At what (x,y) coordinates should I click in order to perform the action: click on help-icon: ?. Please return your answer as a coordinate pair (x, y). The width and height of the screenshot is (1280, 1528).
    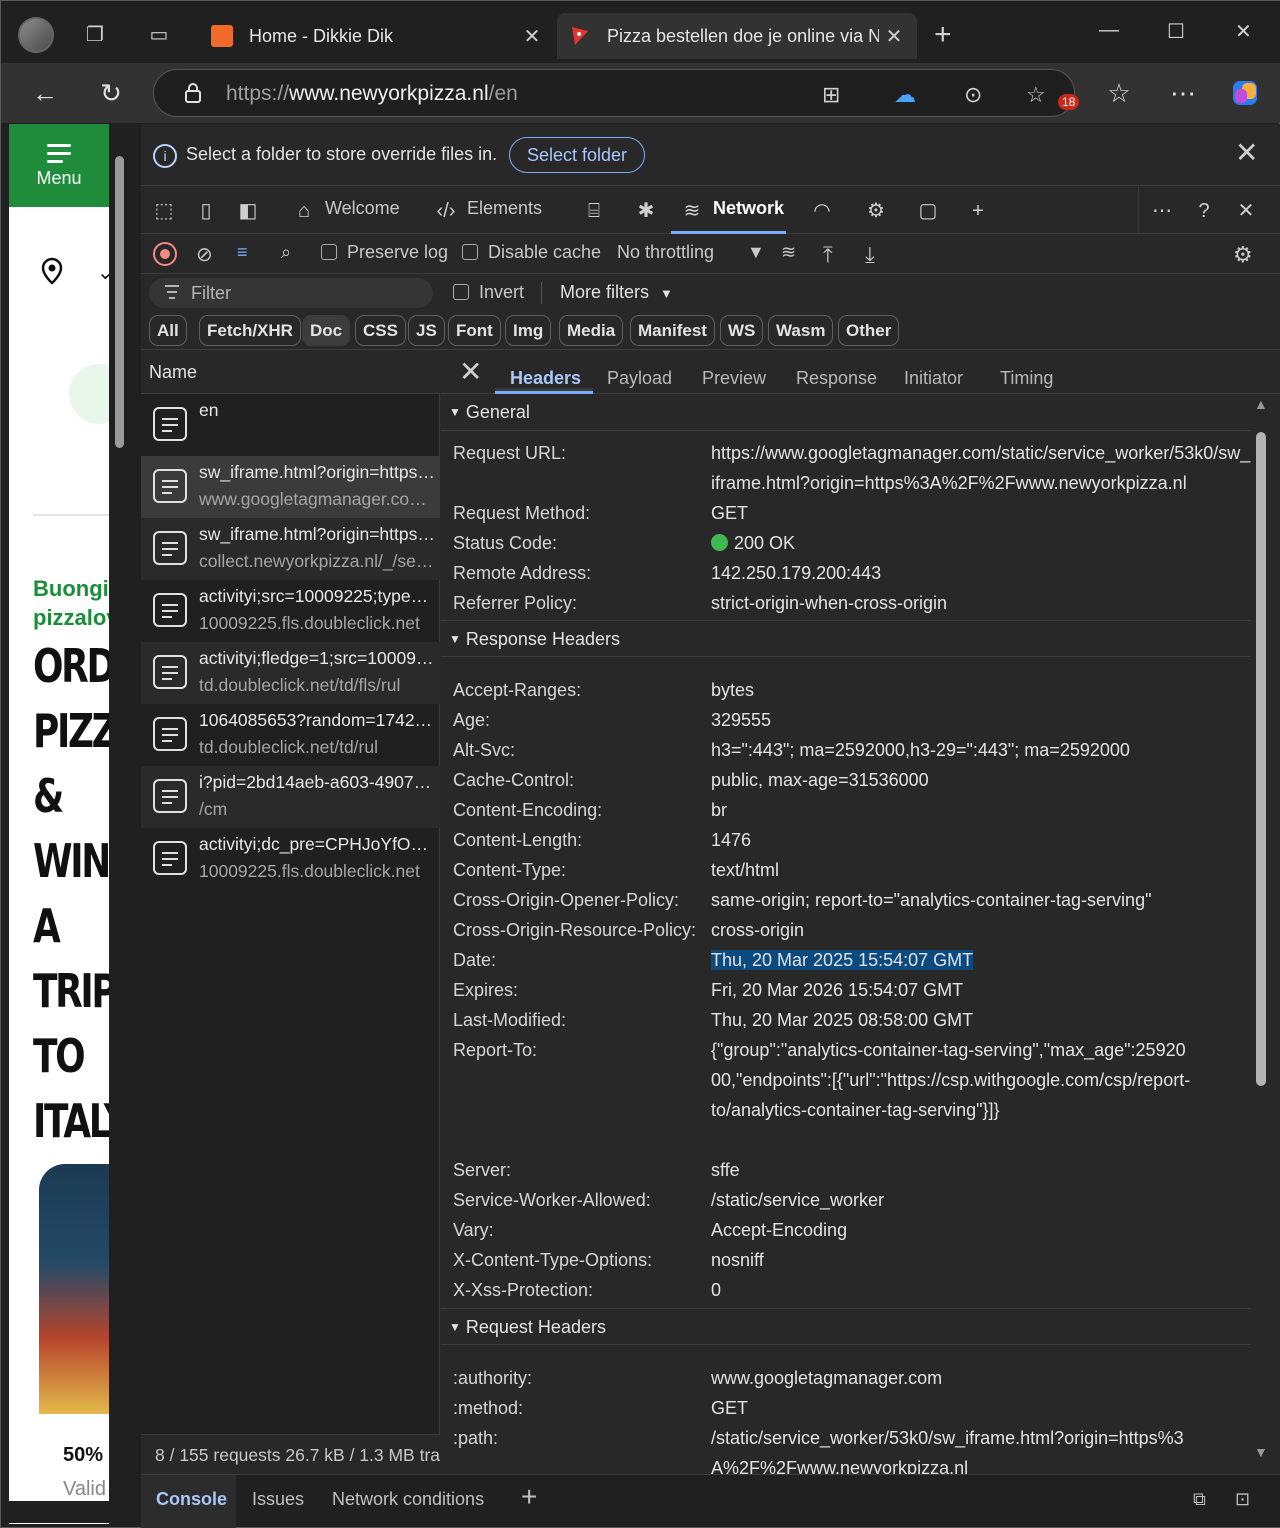
    Looking at the image, I should click on (1204, 211).